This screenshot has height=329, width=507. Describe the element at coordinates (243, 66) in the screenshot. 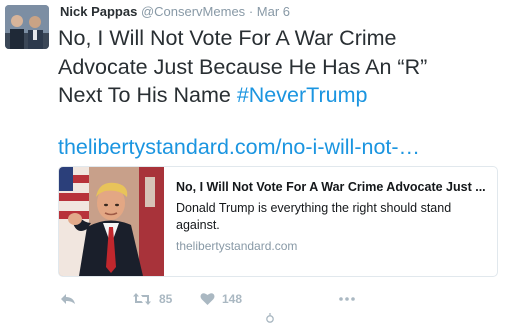

I see `tweet-text-line: Advocate Just Because He Has An “R”` at that location.